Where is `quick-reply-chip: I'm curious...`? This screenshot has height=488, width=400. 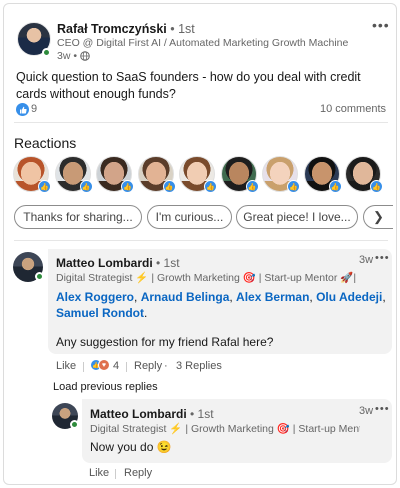 quick-reply-chip: I'm curious... is located at coordinates (189, 217).